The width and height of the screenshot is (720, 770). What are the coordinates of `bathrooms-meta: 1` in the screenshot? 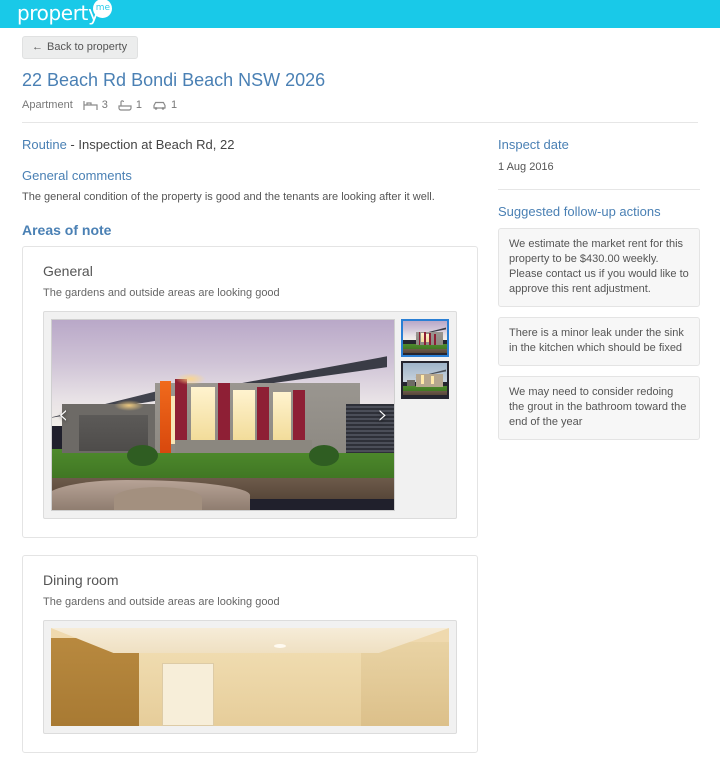 It's located at (130, 105).